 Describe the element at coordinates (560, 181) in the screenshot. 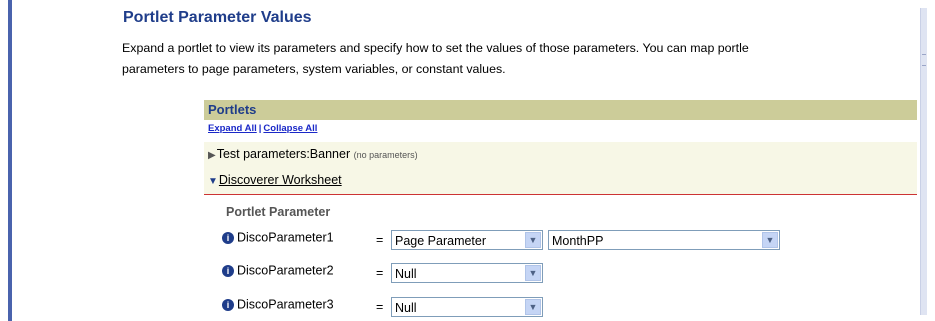

I see `portlet-row-discoverer: ▼Discoverer Worksheet` at that location.